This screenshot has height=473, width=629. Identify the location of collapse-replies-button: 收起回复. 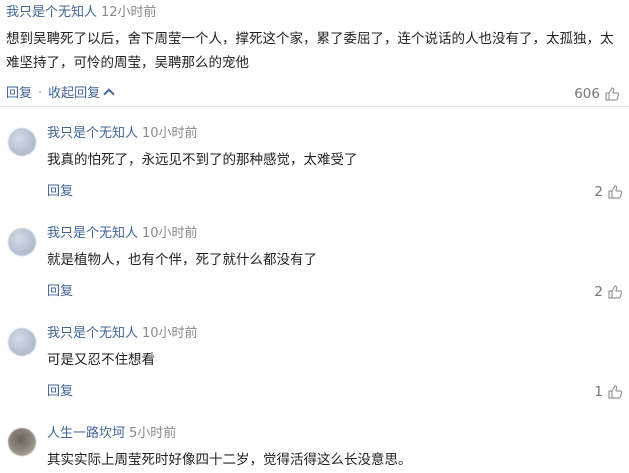
(81, 93).